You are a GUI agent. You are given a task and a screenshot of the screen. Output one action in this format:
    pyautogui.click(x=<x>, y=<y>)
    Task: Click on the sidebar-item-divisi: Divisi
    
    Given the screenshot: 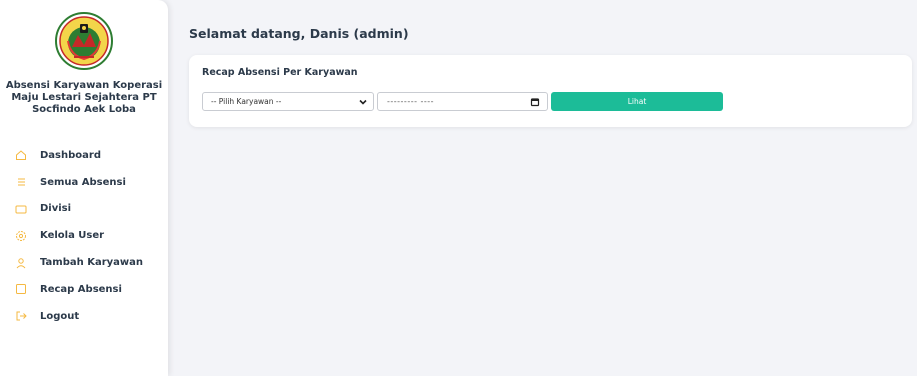 What is the action you would take?
    pyautogui.click(x=84, y=209)
    